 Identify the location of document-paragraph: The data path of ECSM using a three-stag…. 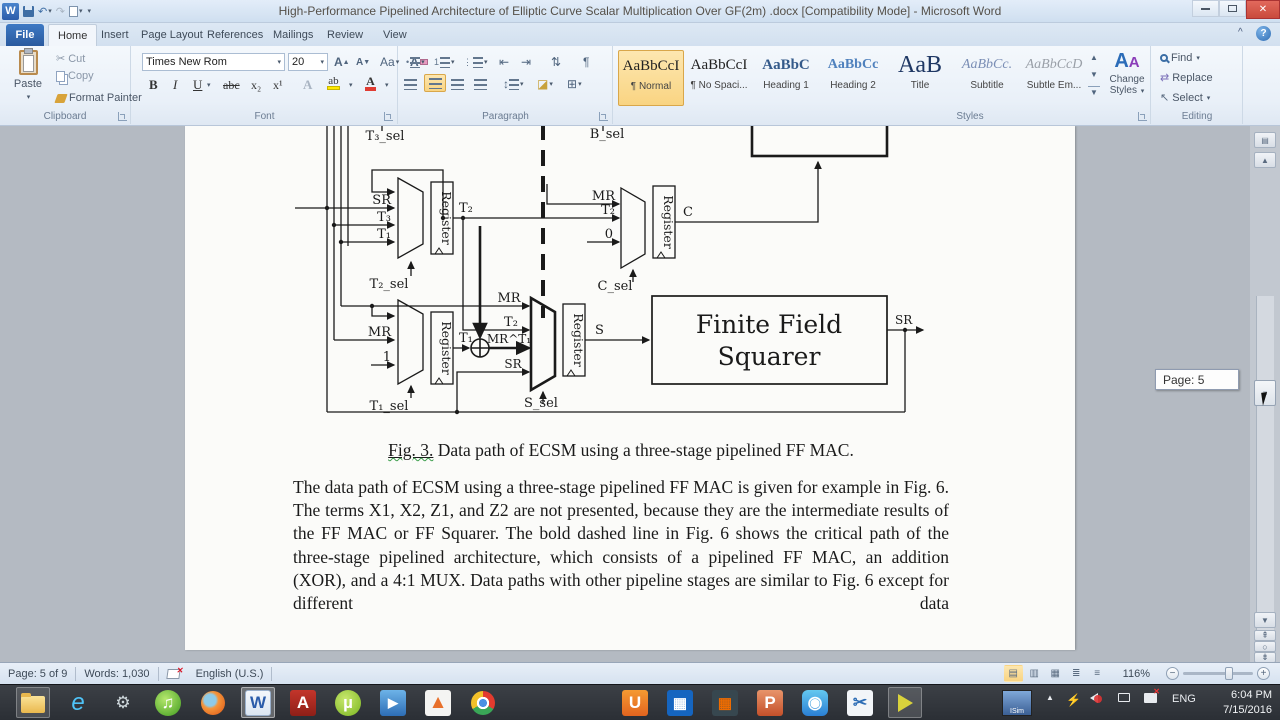
(621, 545).